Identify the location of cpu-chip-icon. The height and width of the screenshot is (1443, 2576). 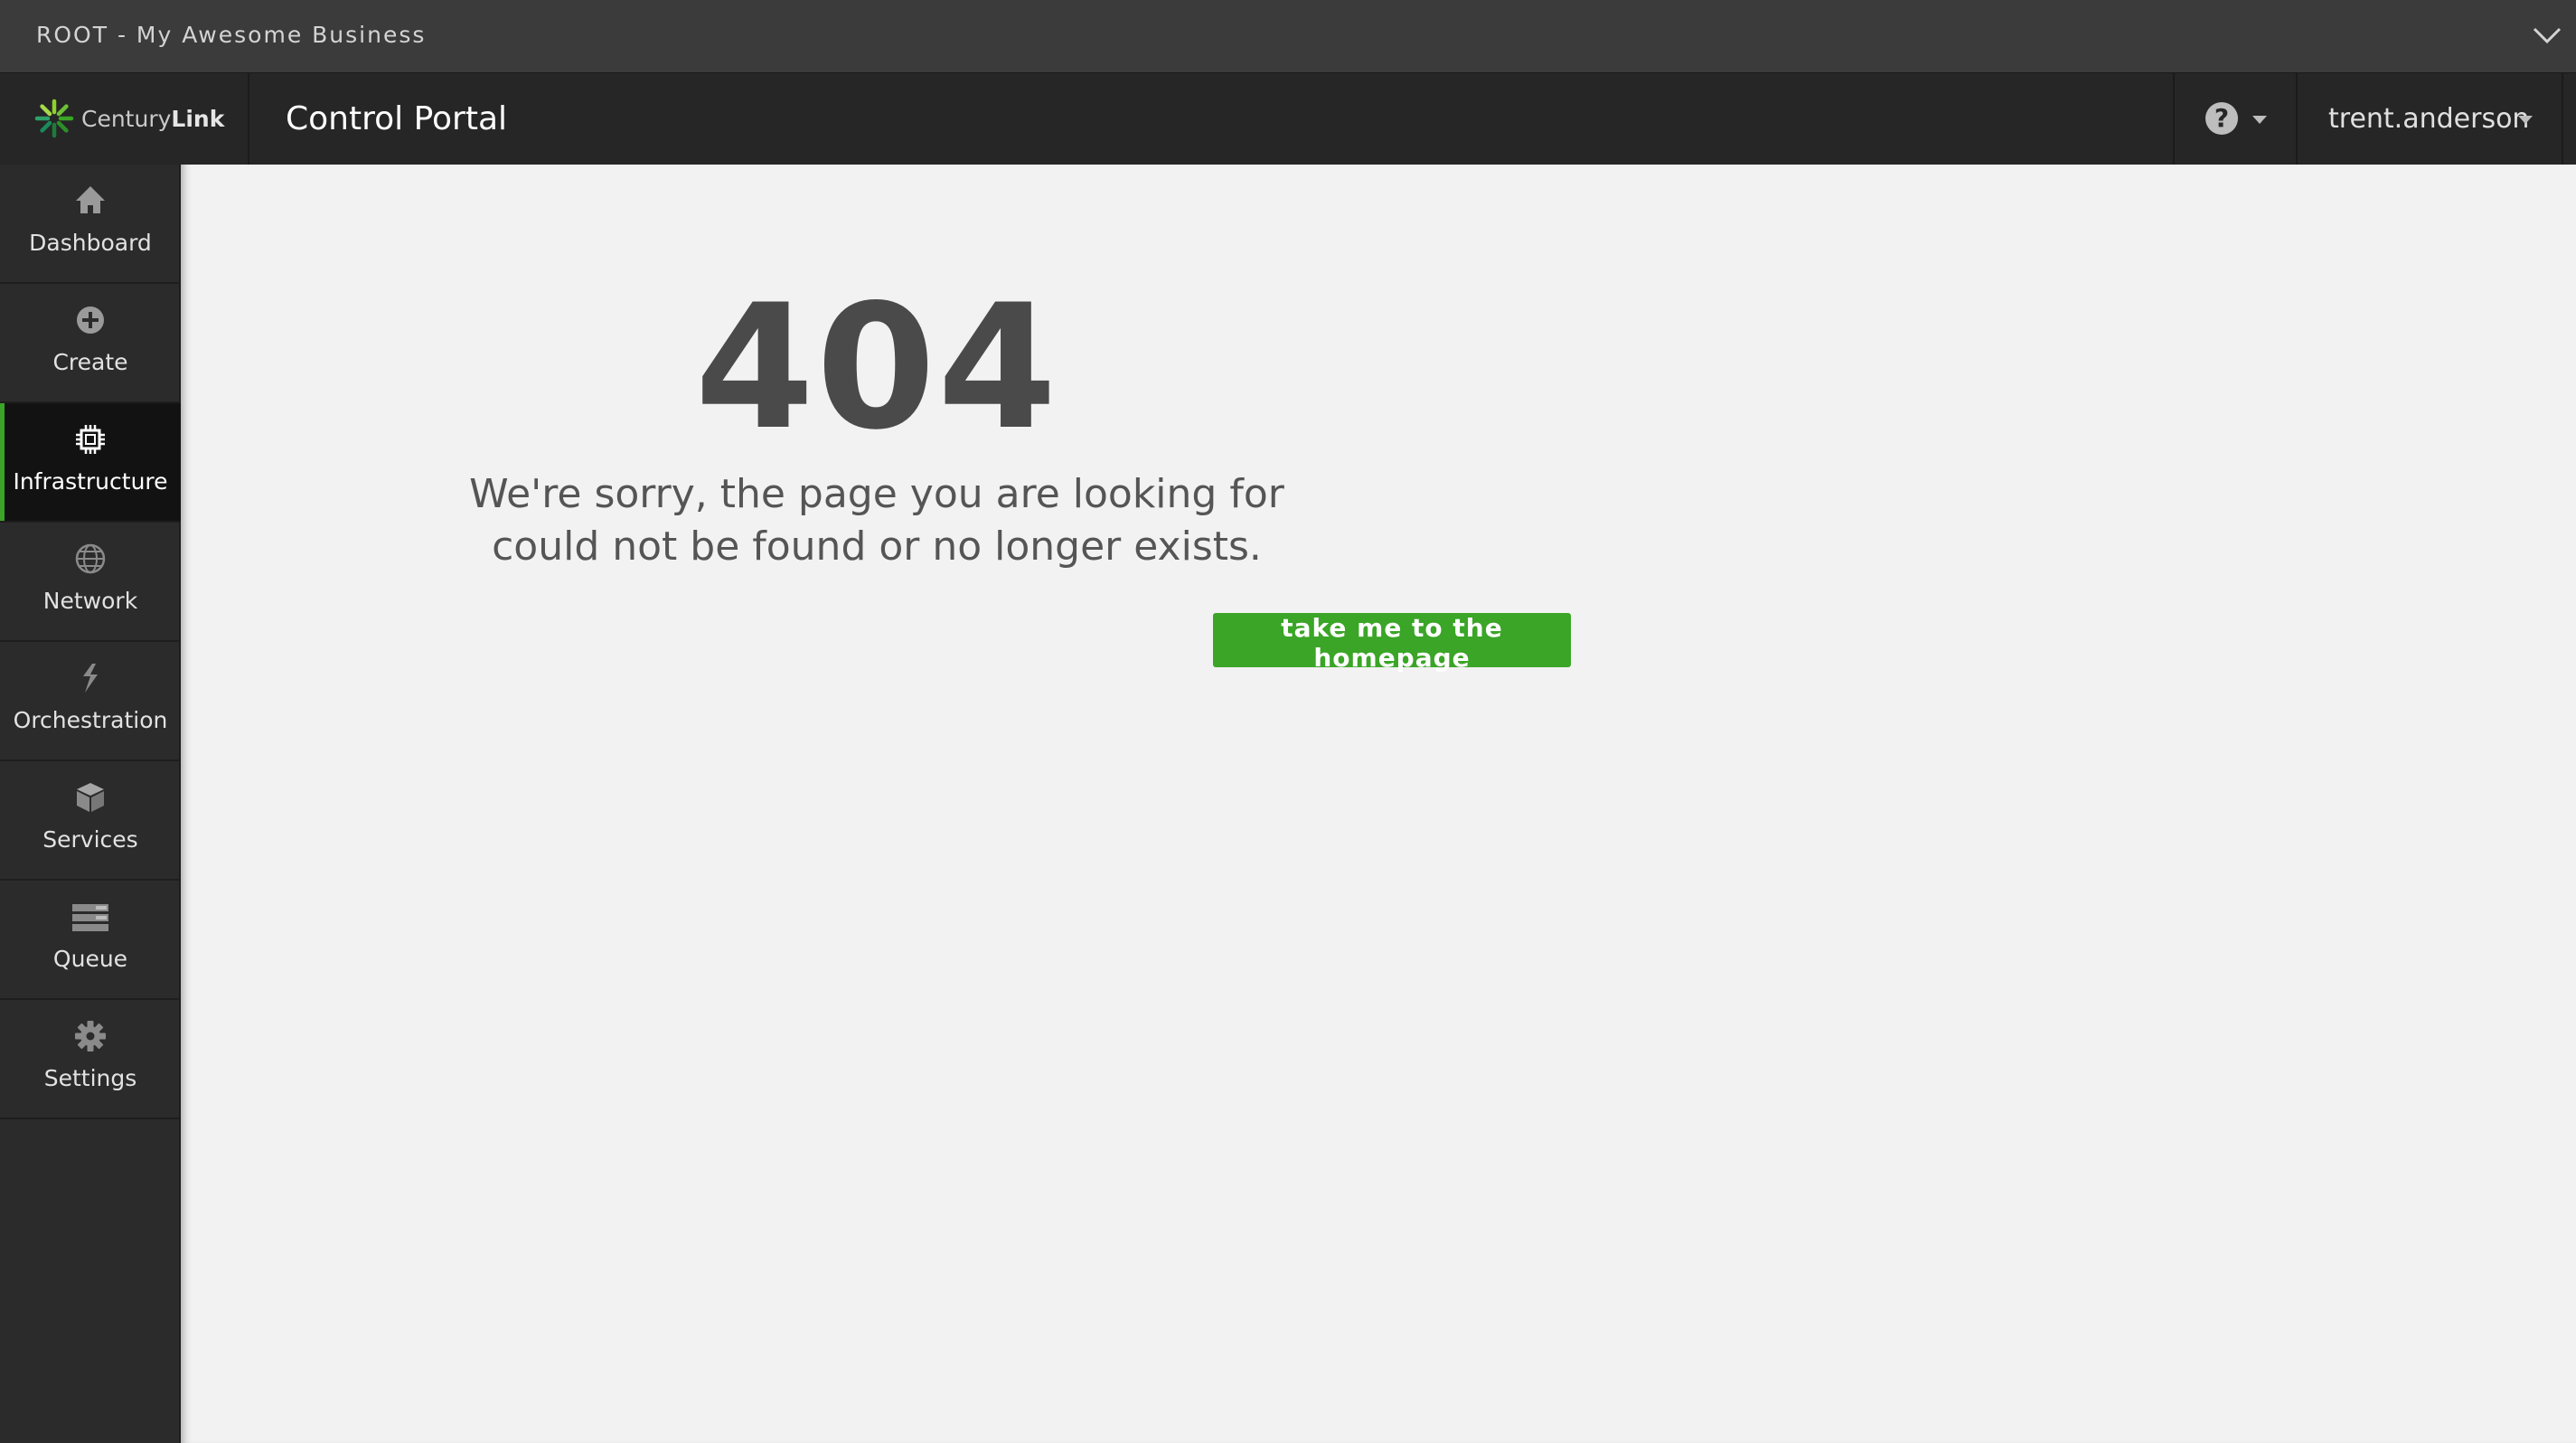
(90, 440).